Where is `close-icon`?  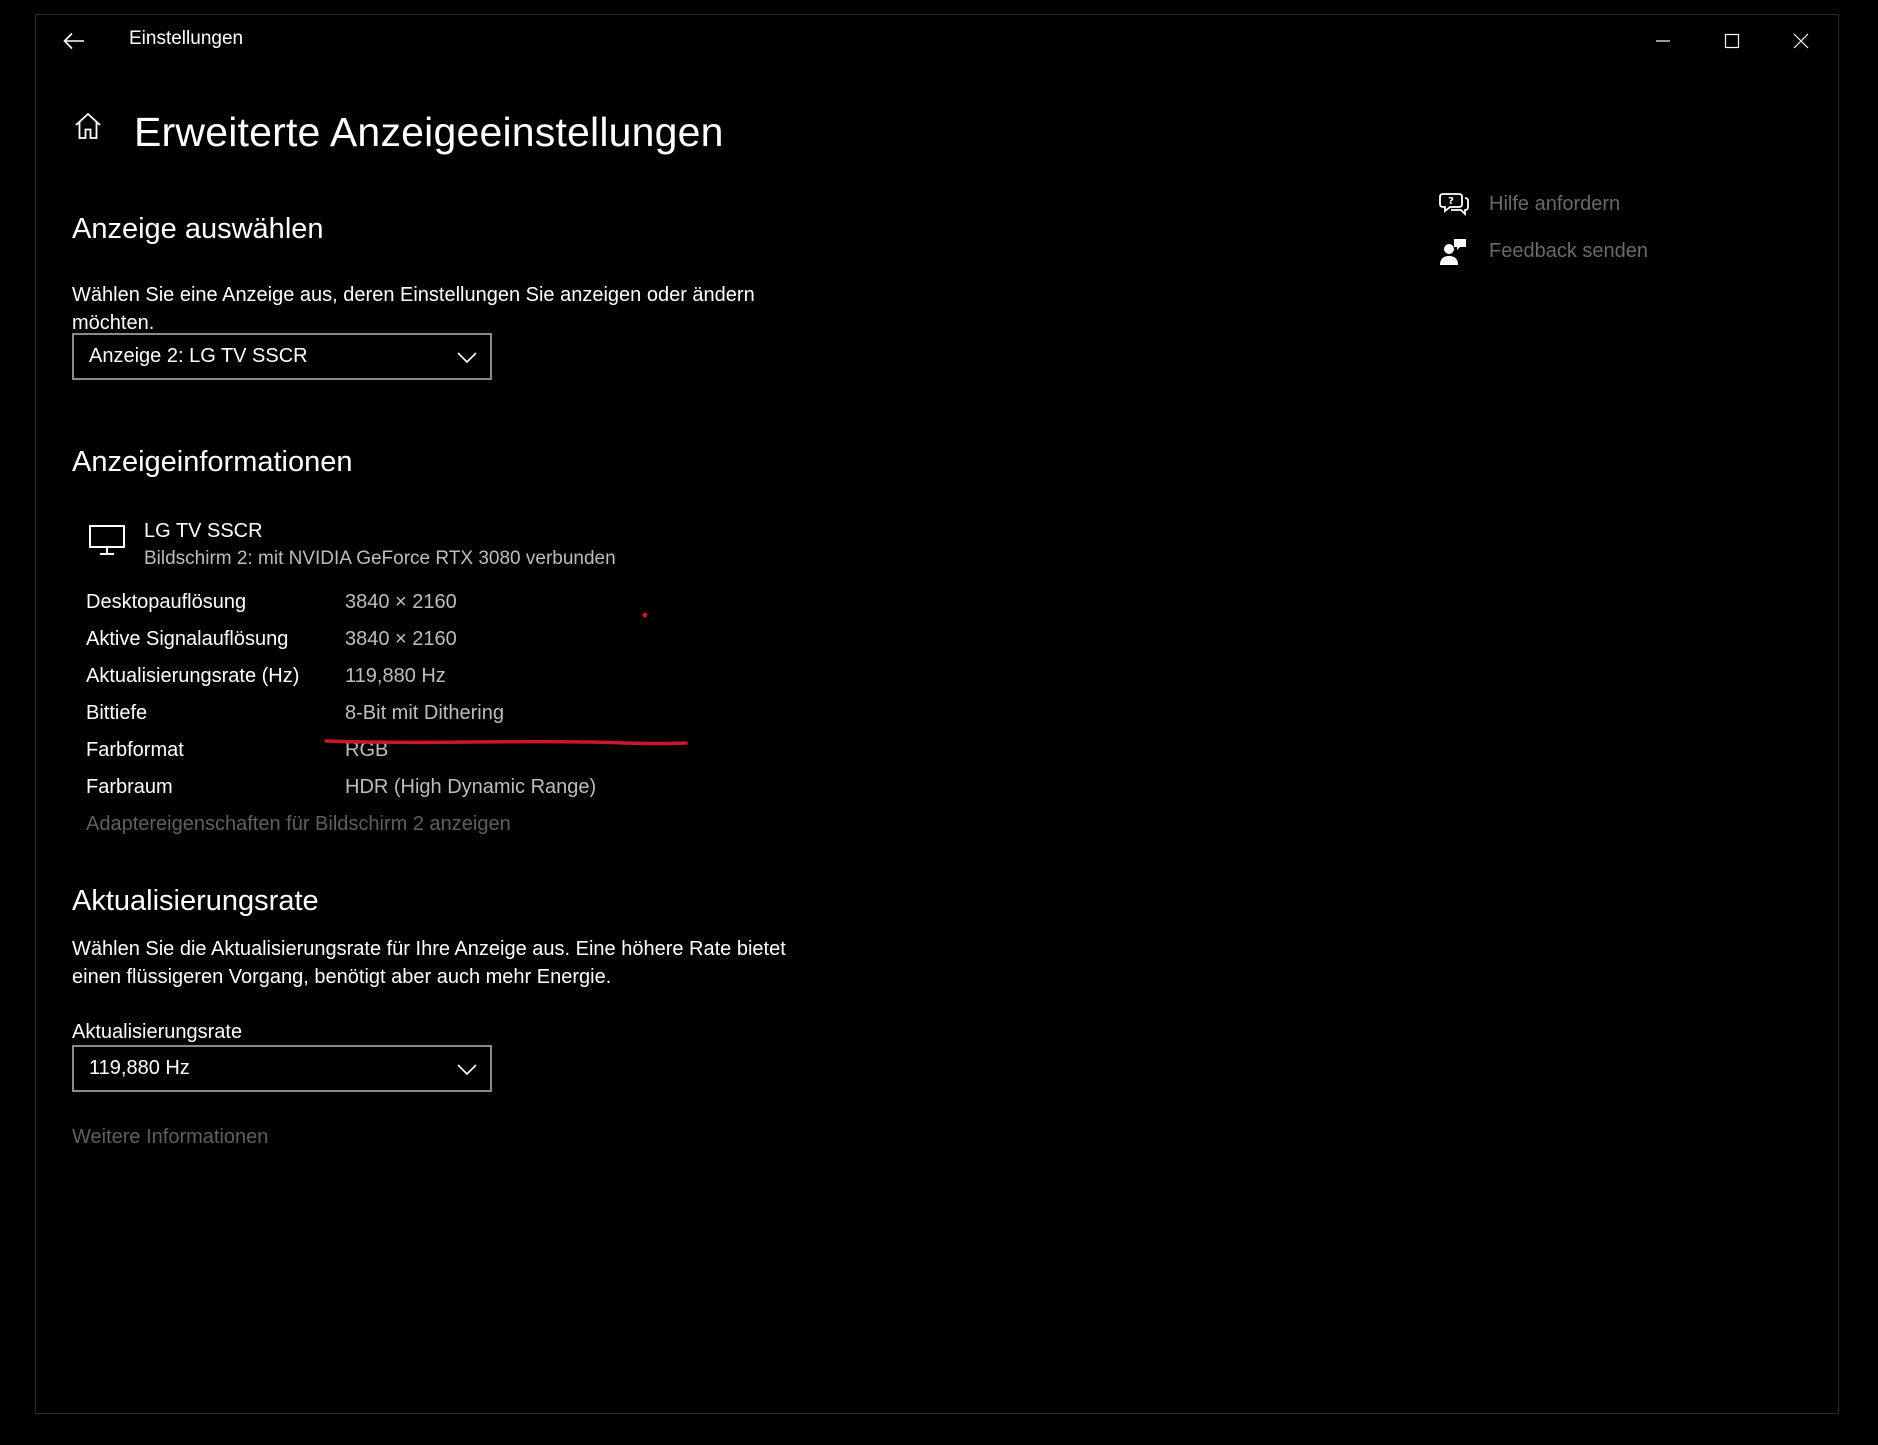
close-icon is located at coordinates (1801, 41).